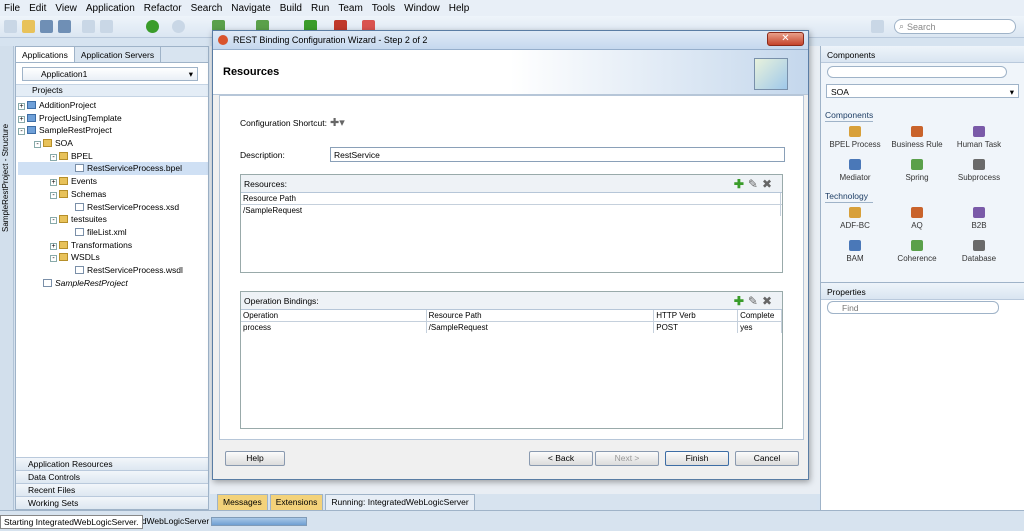  What do you see at coordinates (855, 170) in the screenshot?
I see `component-item: Mediator` at bounding box center [855, 170].